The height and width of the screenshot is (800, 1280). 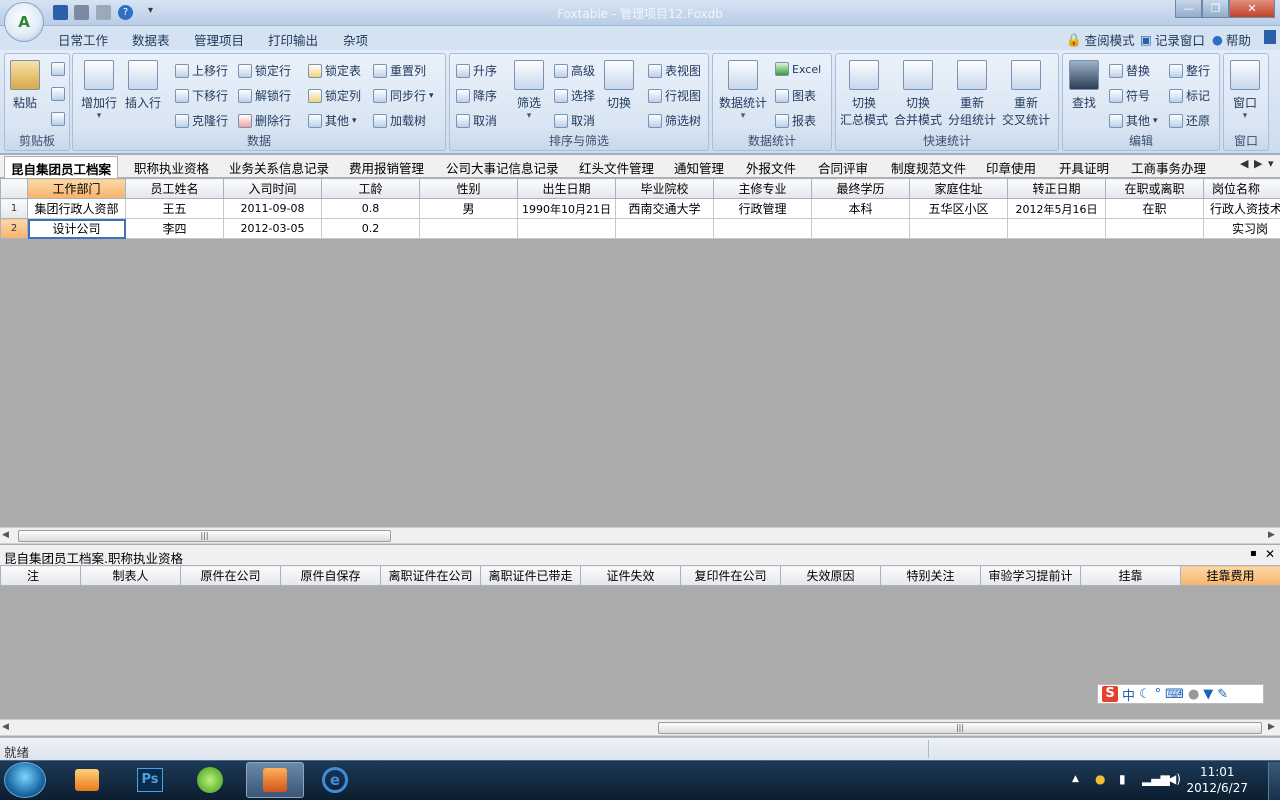 I want to click on column-header: 证件失效, so click(x=630, y=575).